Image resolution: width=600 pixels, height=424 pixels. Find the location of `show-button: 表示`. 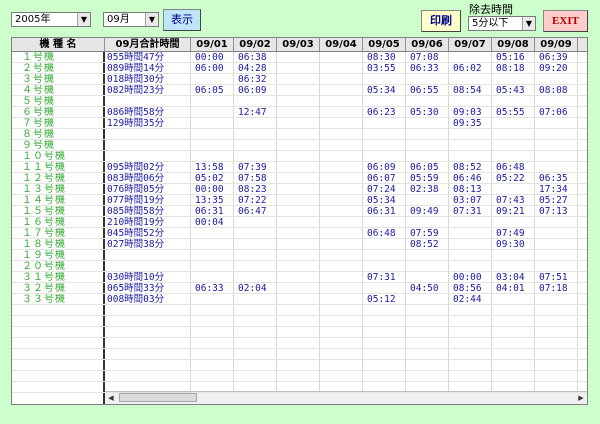

show-button: 表示 is located at coordinates (182, 20).